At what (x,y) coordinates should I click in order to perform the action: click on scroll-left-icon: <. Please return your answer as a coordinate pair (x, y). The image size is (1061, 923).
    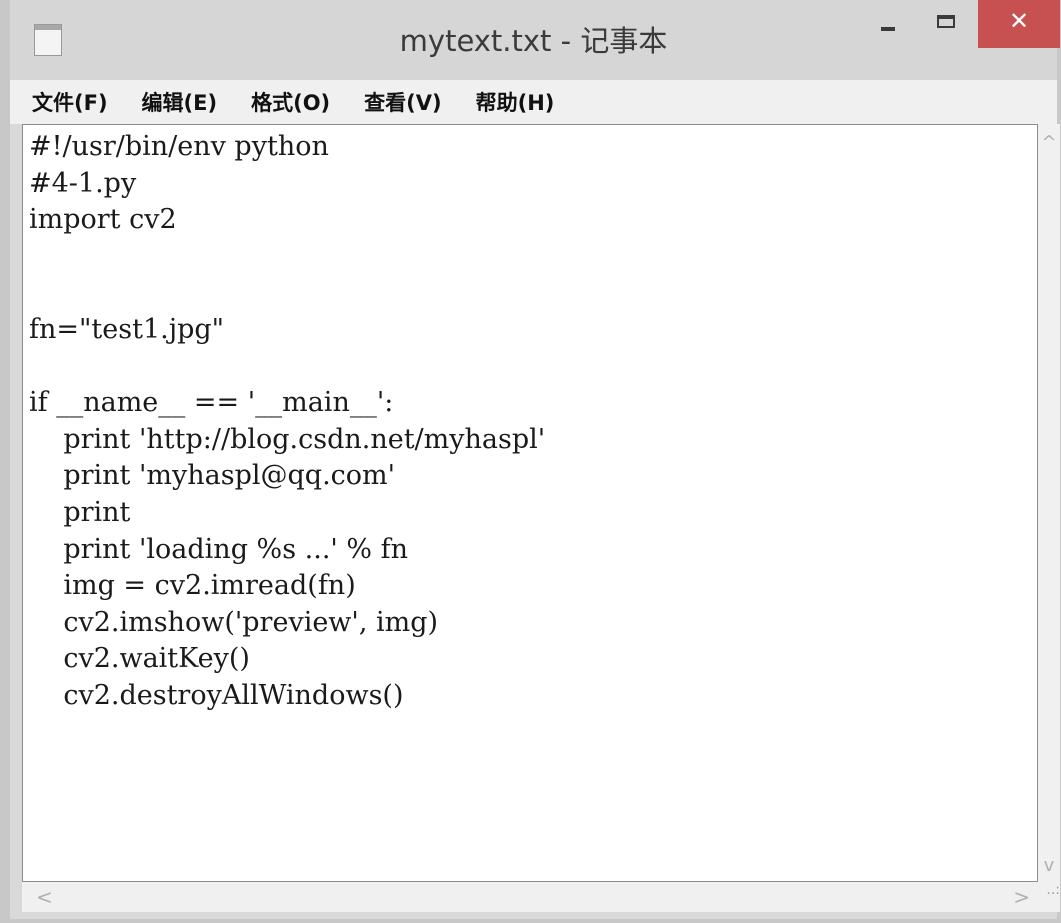
    Looking at the image, I should click on (44, 897).